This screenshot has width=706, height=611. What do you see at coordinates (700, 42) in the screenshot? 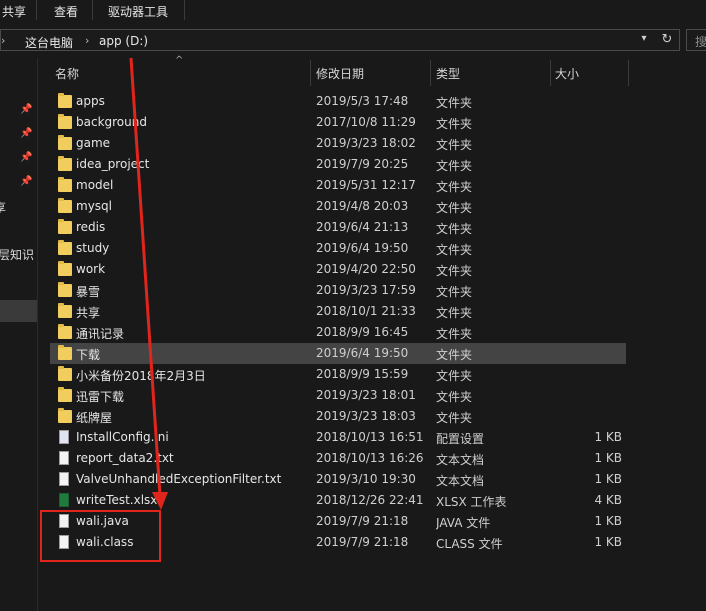
I see `search-placeholder: 搜` at bounding box center [700, 42].